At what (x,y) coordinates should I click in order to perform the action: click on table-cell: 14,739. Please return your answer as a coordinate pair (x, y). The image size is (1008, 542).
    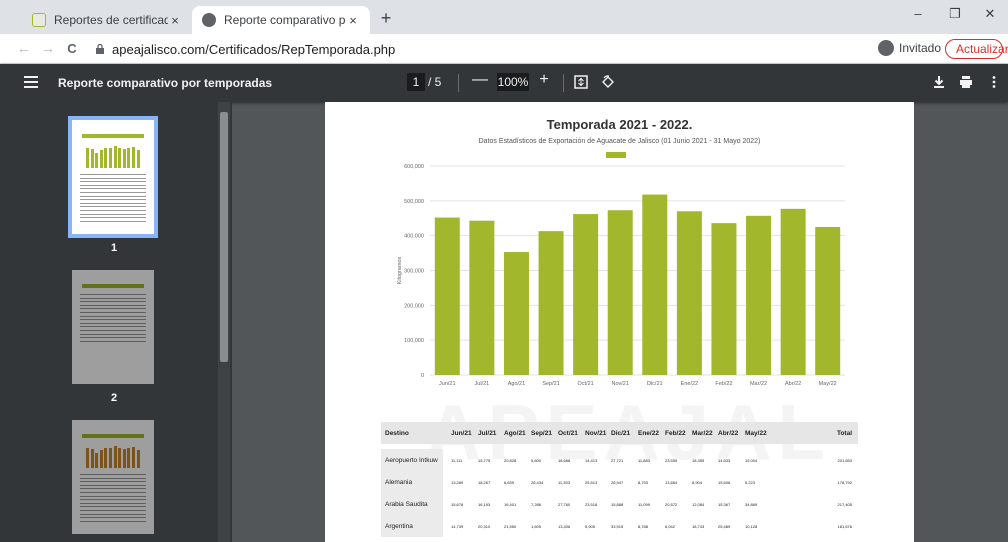
    Looking at the image, I should click on (457, 526).